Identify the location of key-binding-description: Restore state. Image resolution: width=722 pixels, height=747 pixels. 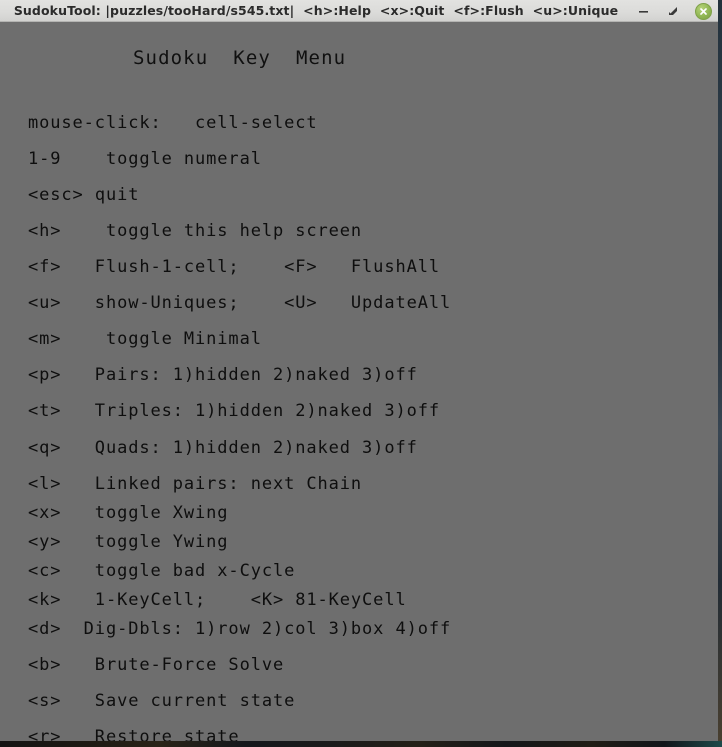
(150, 734).